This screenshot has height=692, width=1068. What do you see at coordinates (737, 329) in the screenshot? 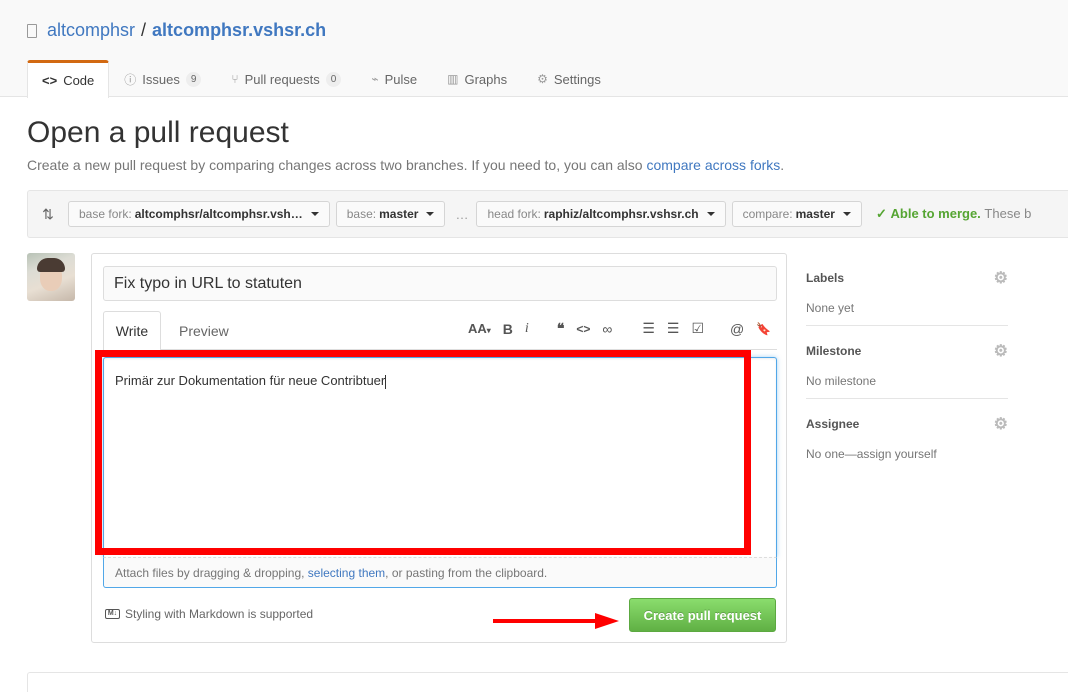
I see `mention-icon: @` at bounding box center [737, 329].